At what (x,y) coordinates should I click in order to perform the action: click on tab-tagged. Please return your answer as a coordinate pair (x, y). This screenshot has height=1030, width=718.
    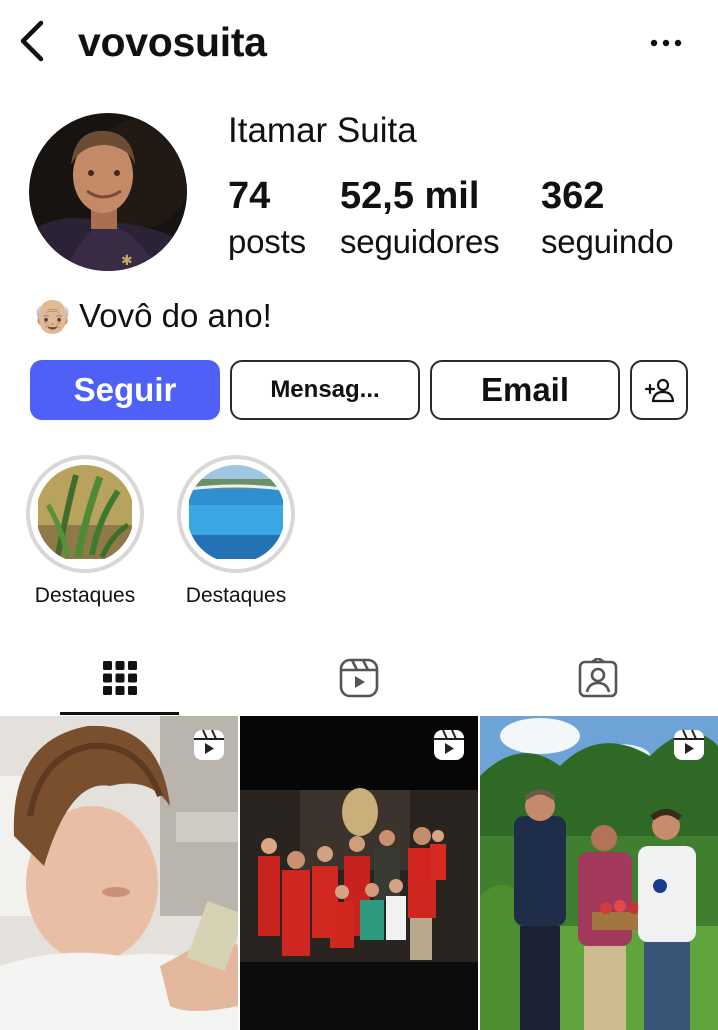
    Looking at the image, I should click on (597, 678).